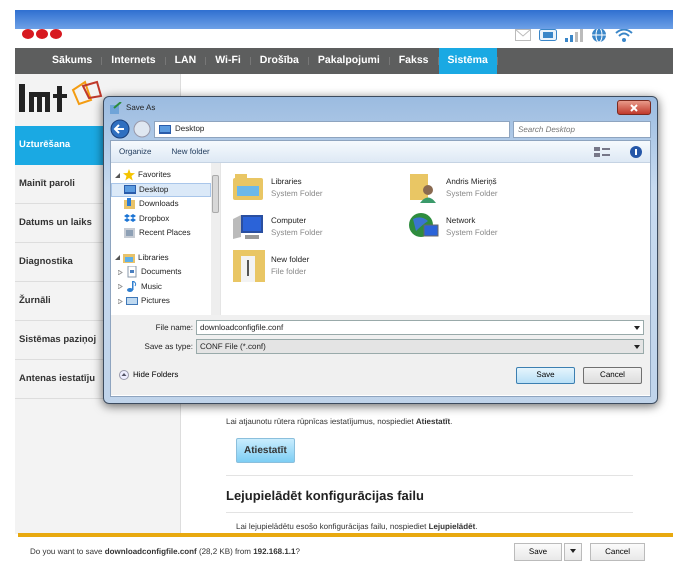  What do you see at coordinates (617, 551) in the screenshot?
I see `download-bar-button: Cancel` at bounding box center [617, 551].